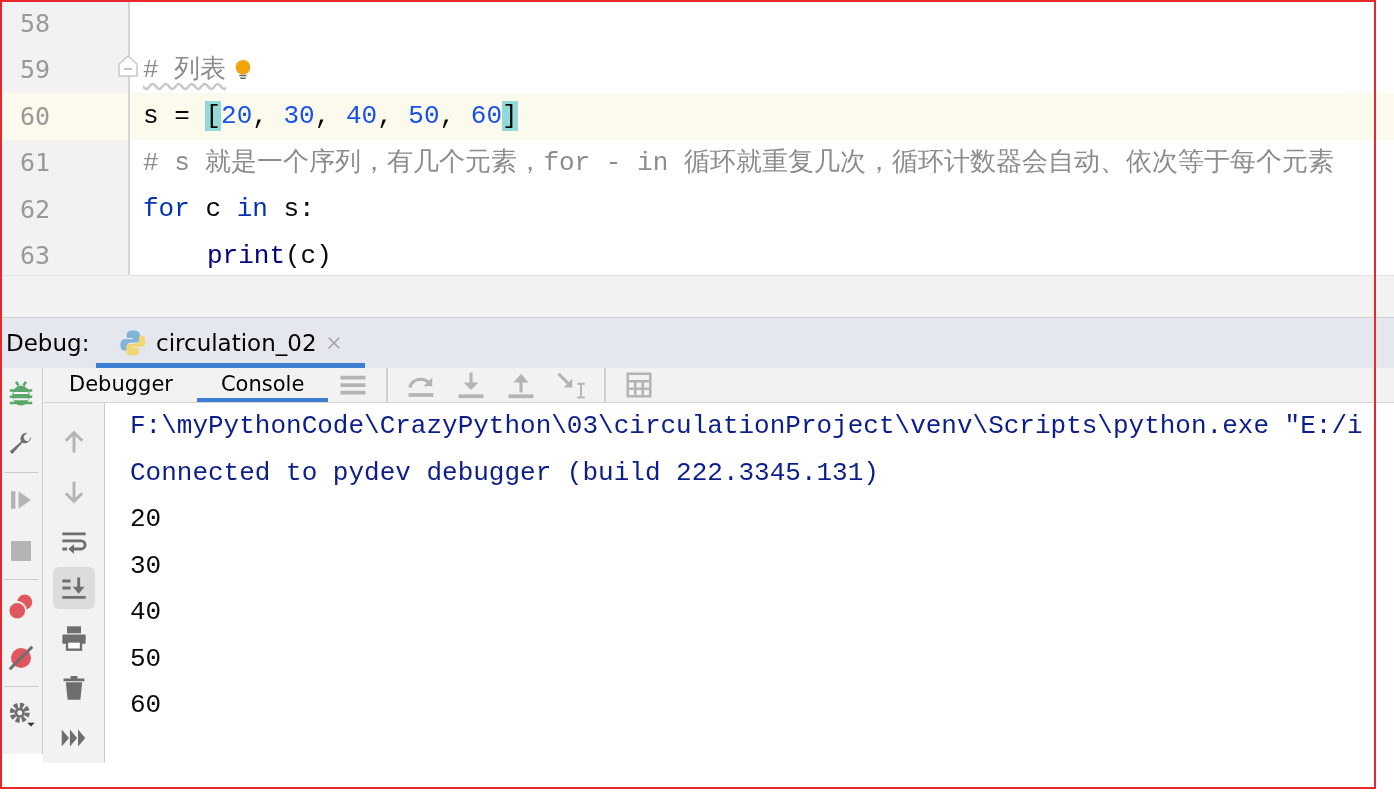  What do you see at coordinates (35, 163) in the screenshot?
I see `line-number: 61` at bounding box center [35, 163].